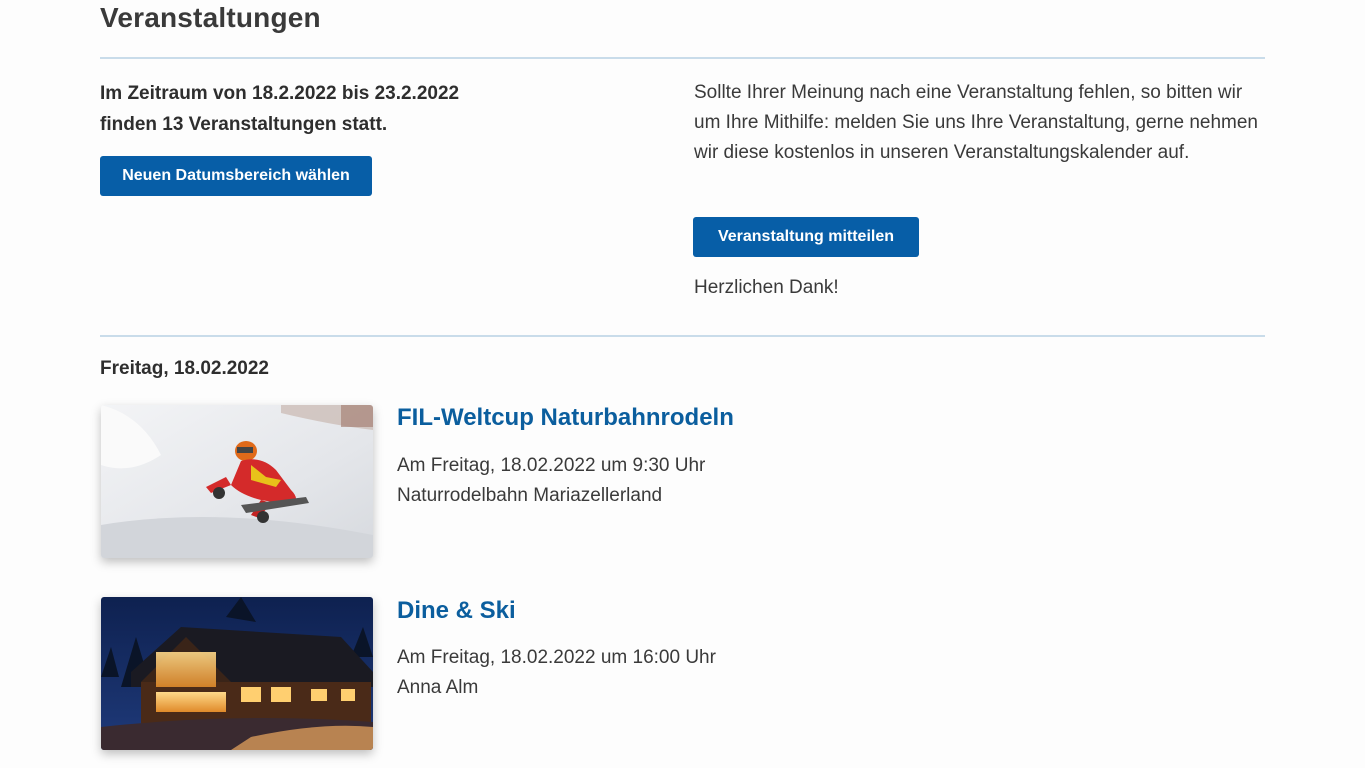 This screenshot has width=1365, height=768. Describe the element at coordinates (565, 418) in the screenshot. I see `event-title-link: FIL-Weltcup Naturbahnrodeln` at that location.